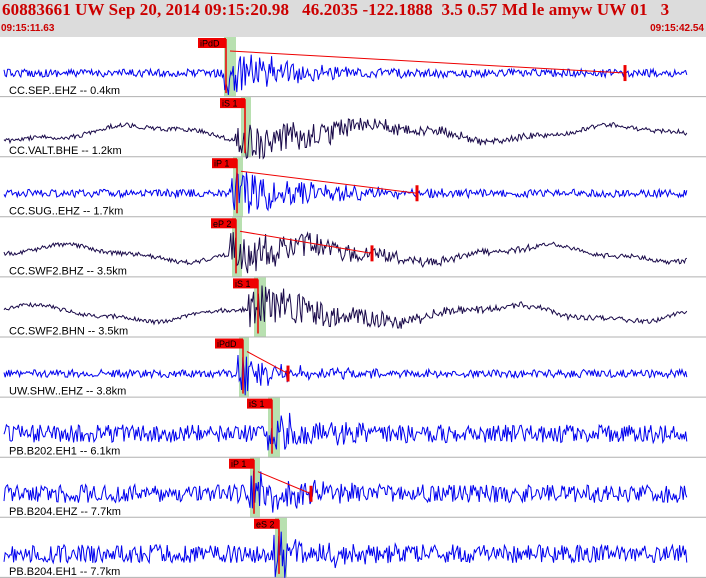  Describe the element at coordinates (68, 271) in the screenshot. I see `station-label: CC.SWF2.BHZ -- 3.5km` at that location.